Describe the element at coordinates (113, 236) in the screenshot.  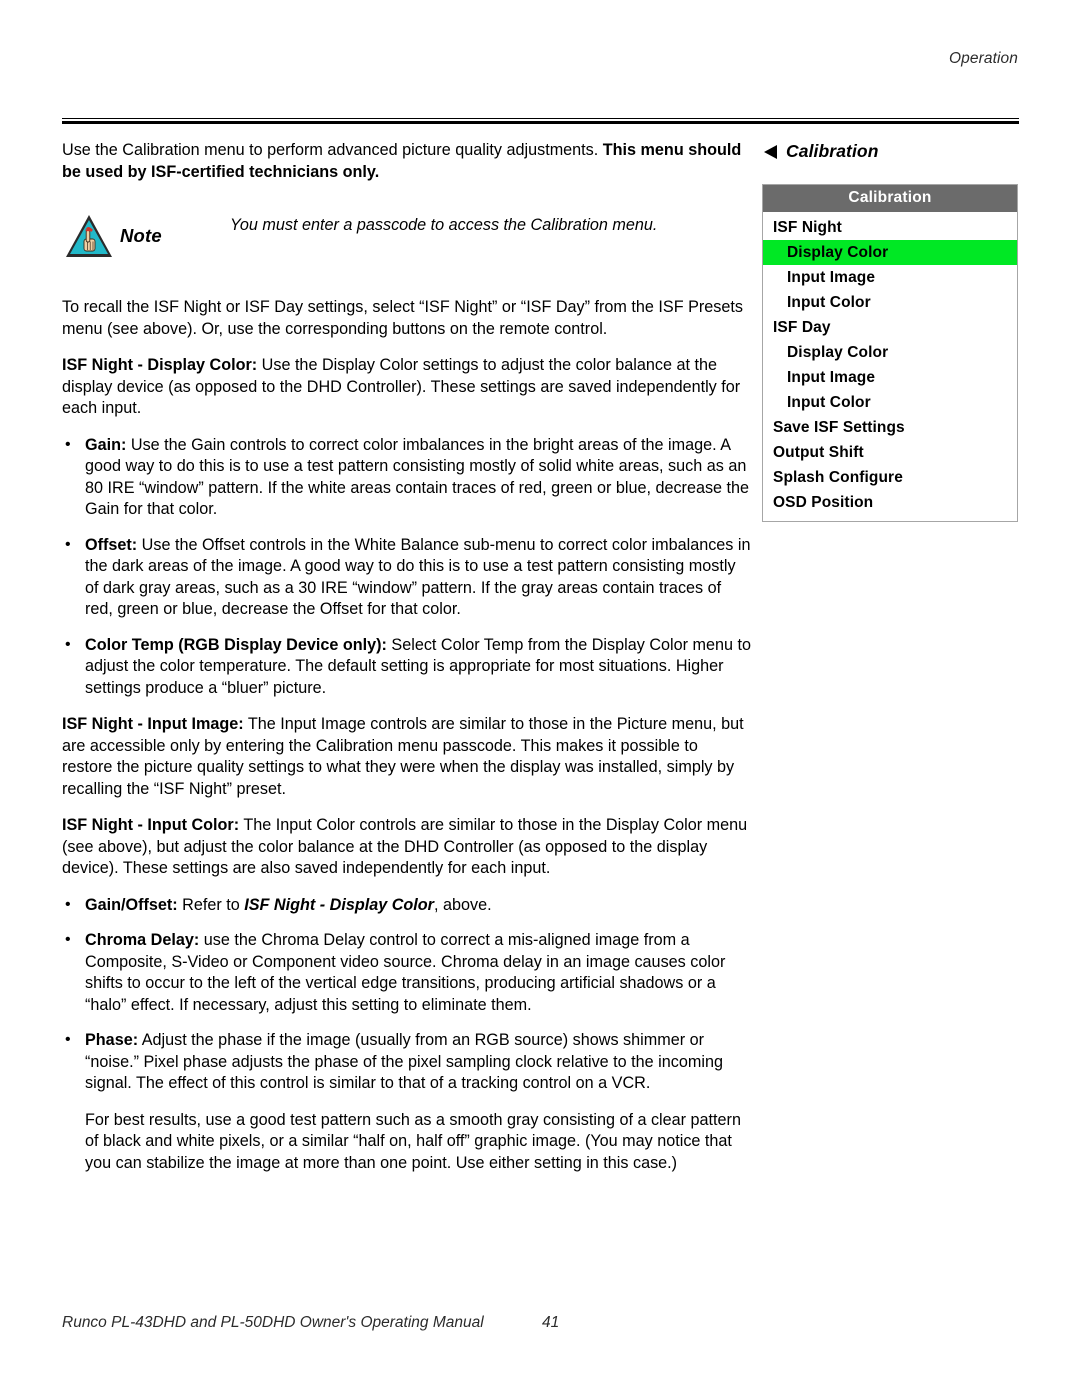
I see `note-icon-group: Note` at that location.